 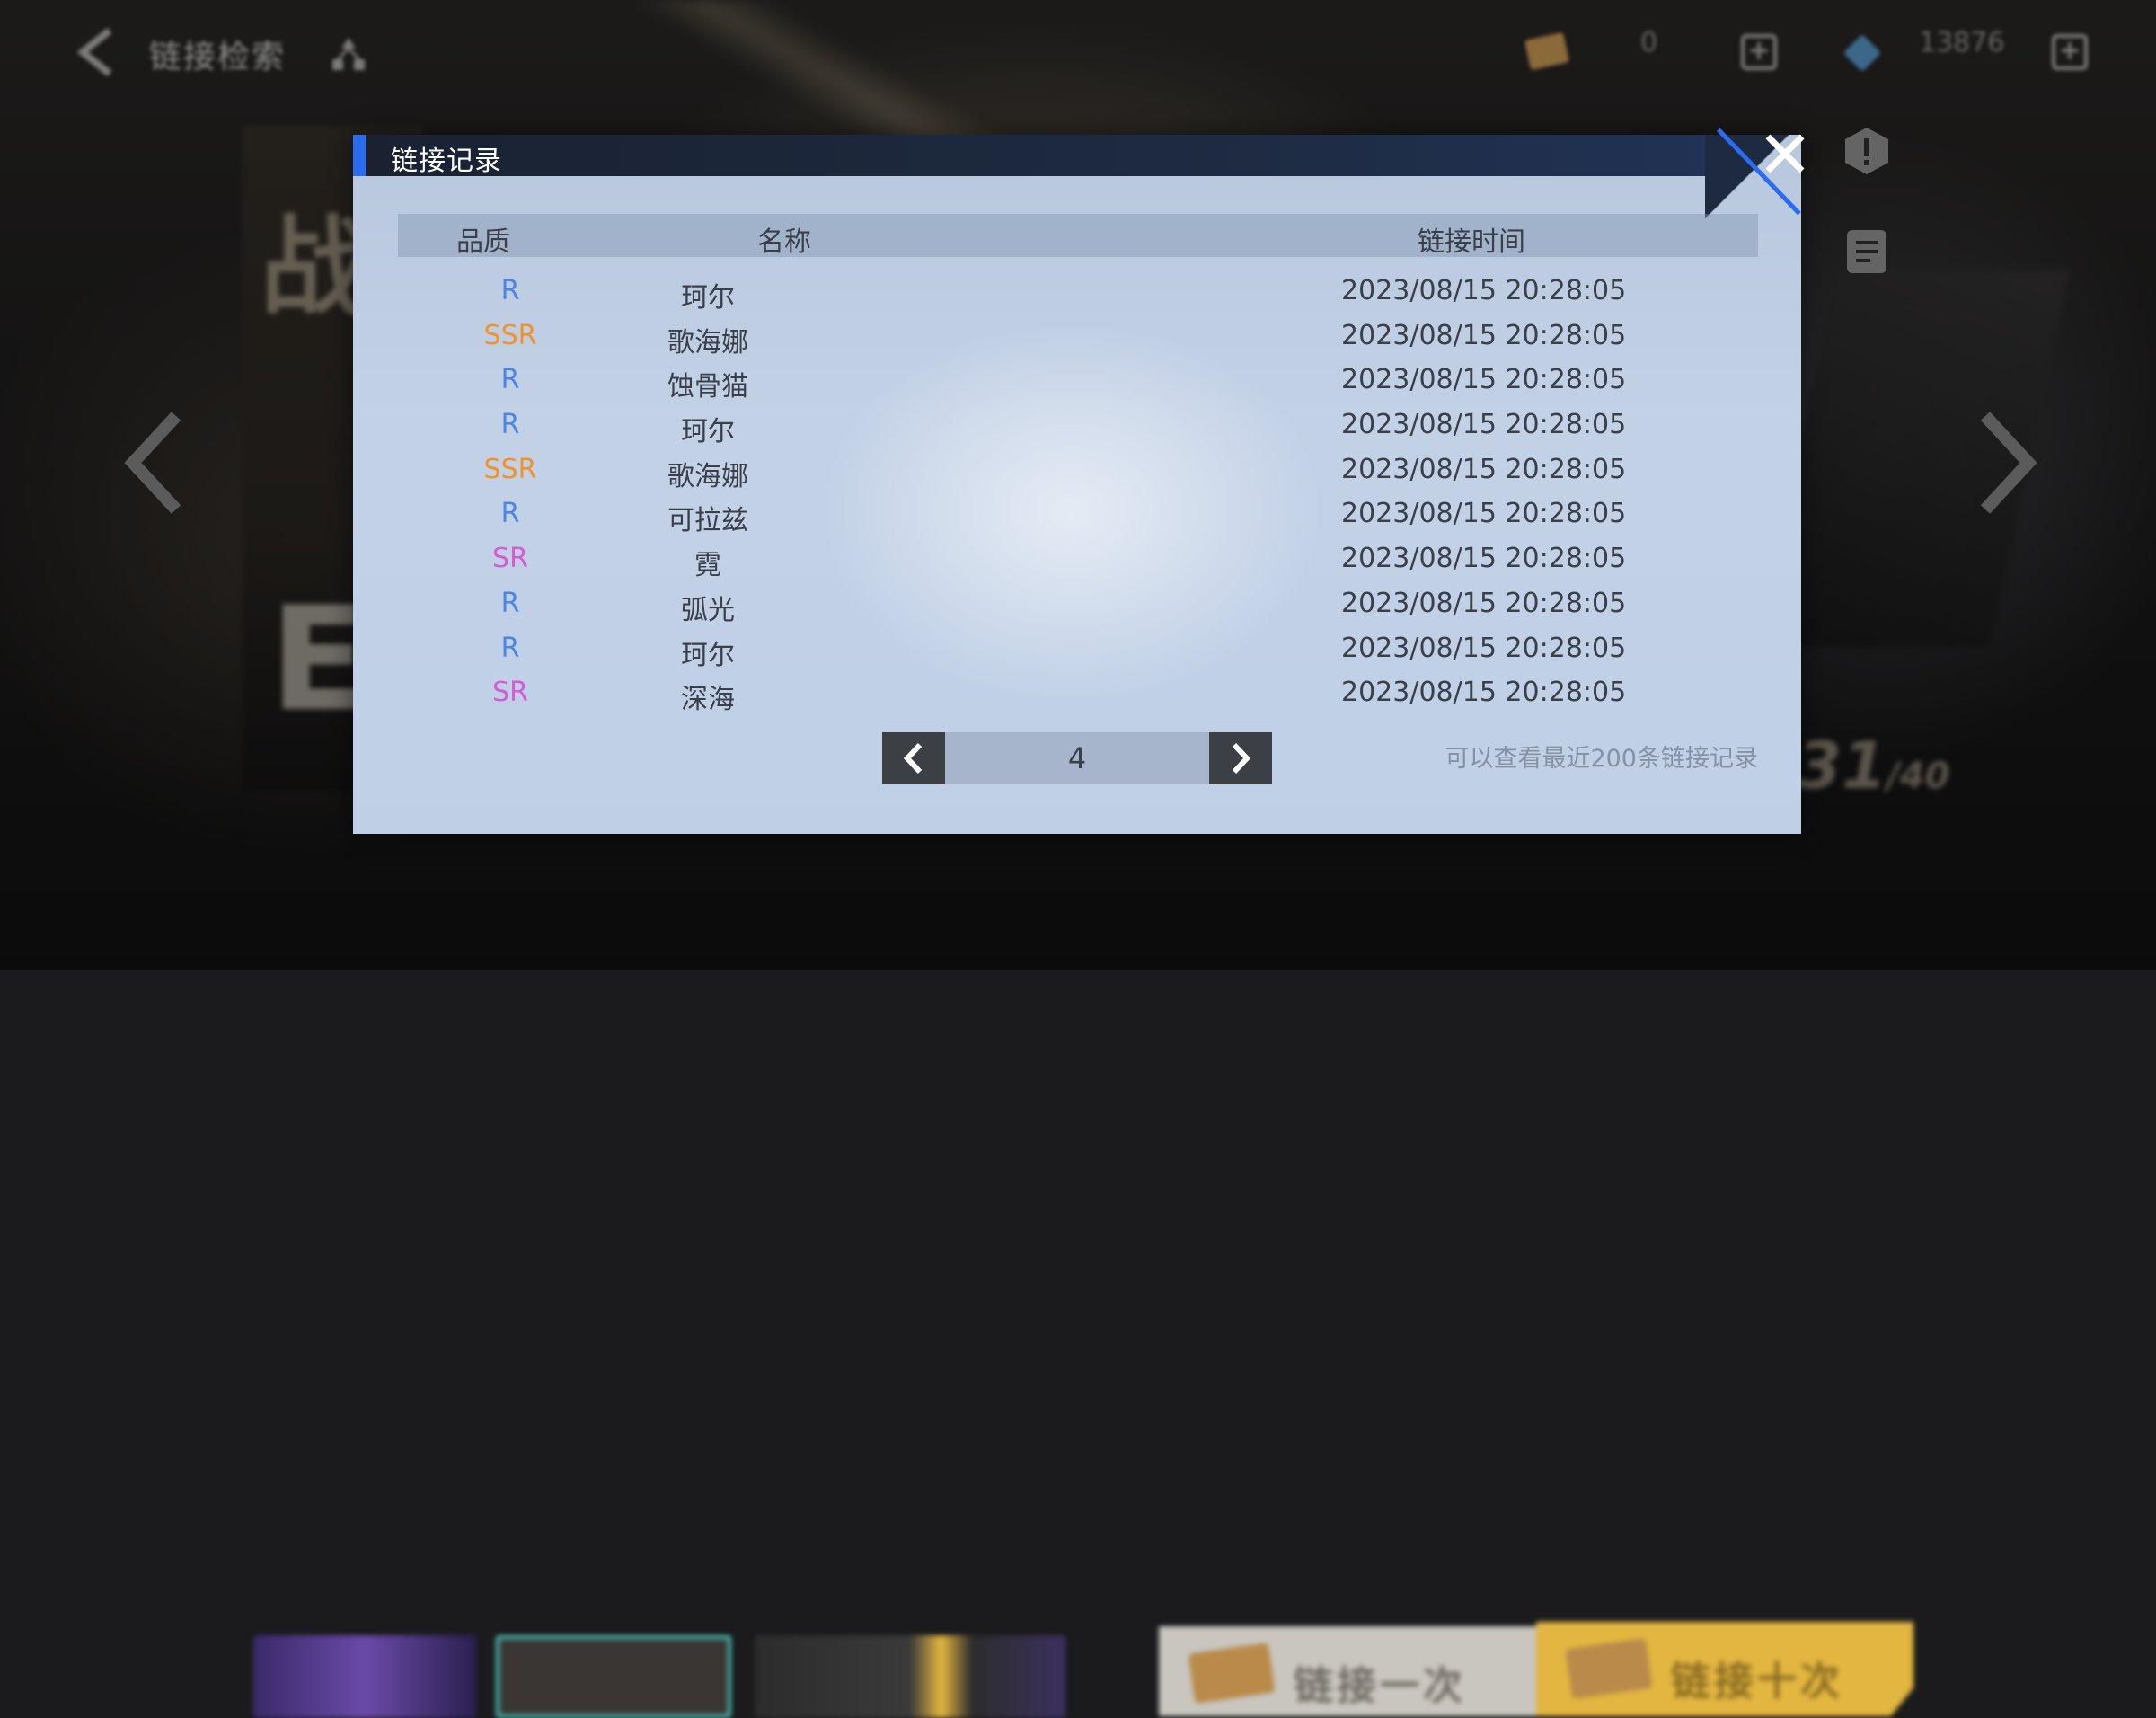 What do you see at coordinates (1757, 1682) in the screenshot?
I see `pull-ten-label: 链接十次` at bounding box center [1757, 1682].